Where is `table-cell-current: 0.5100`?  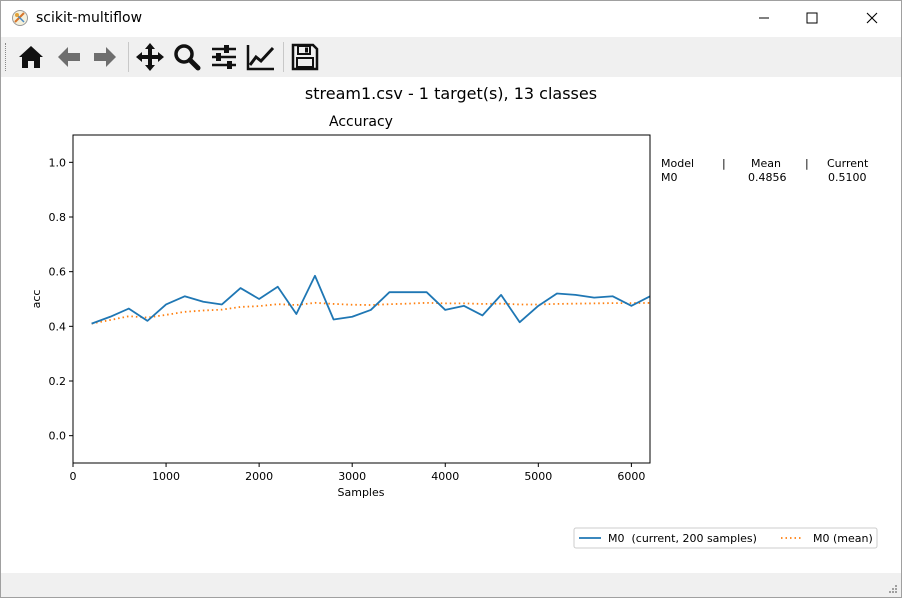
table-cell-current: 0.5100 is located at coordinates (847, 177).